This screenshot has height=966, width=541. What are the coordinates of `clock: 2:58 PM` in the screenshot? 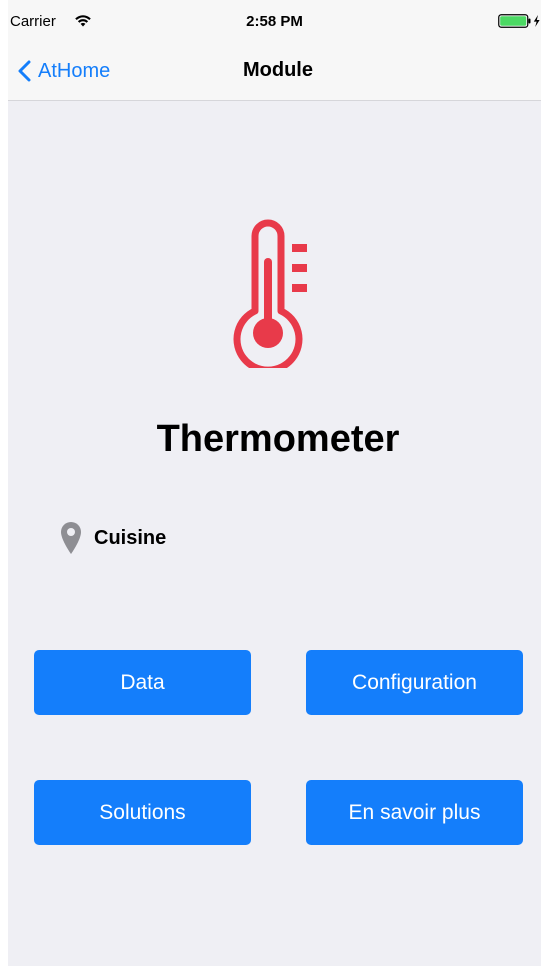 It's located at (274, 21).